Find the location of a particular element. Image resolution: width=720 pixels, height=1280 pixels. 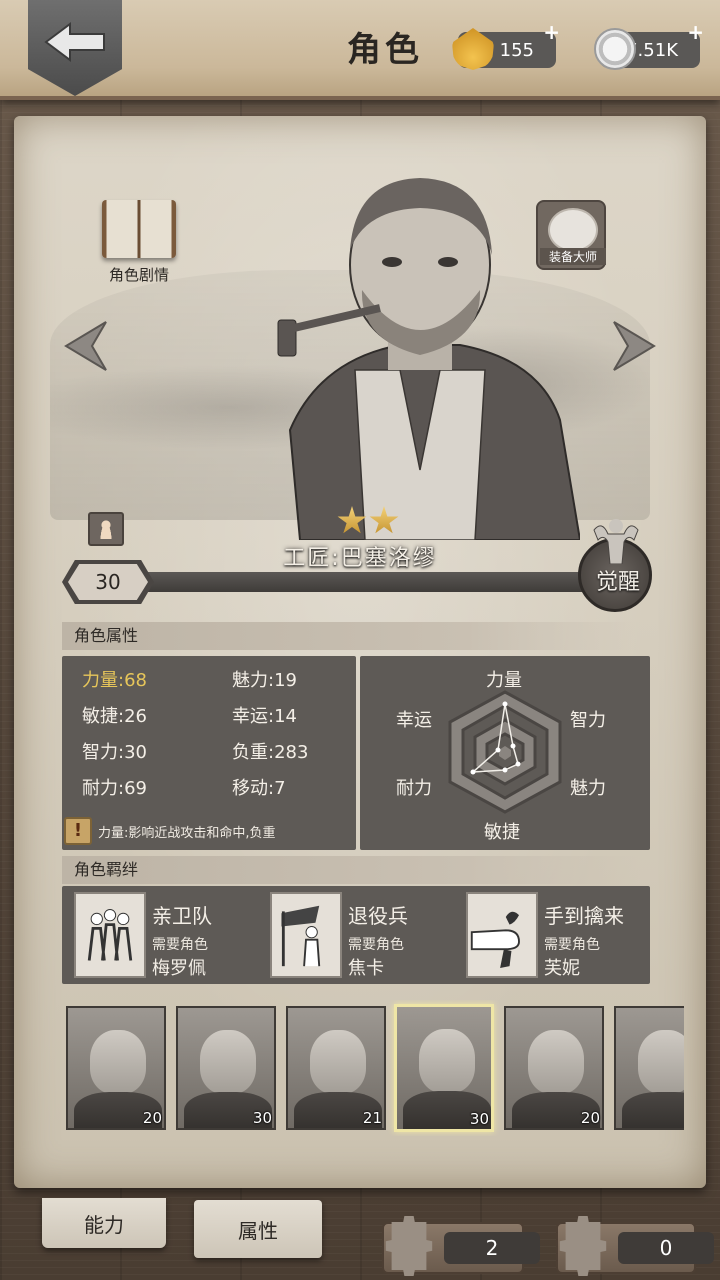

roster-card is located at coordinates (649, 1068).